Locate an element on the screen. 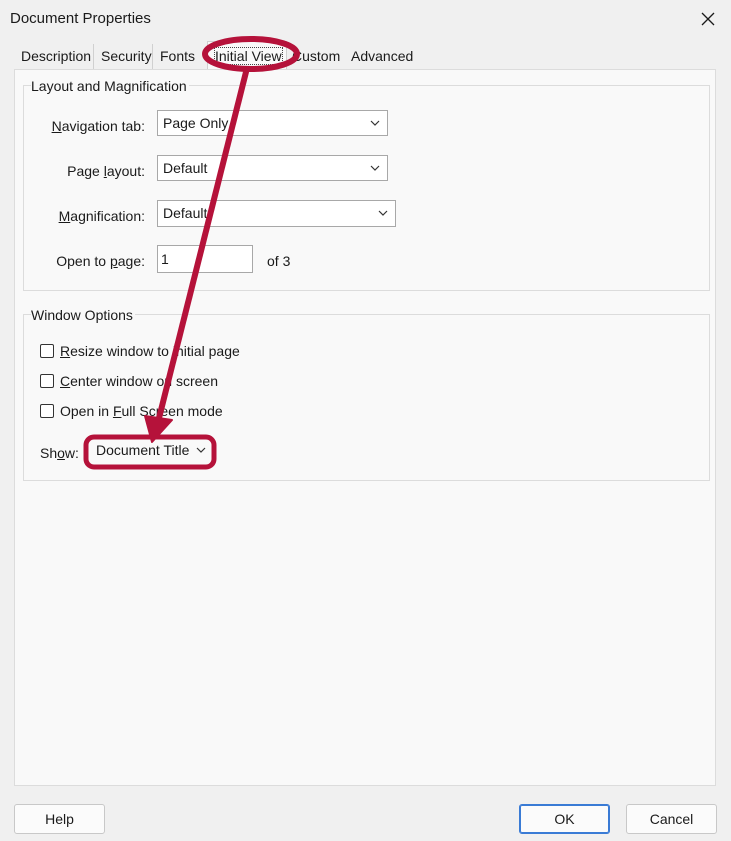 The height and width of the screenshot is (841, 731). page-layout-label: Page layout: is located at coordinates (106, 171).